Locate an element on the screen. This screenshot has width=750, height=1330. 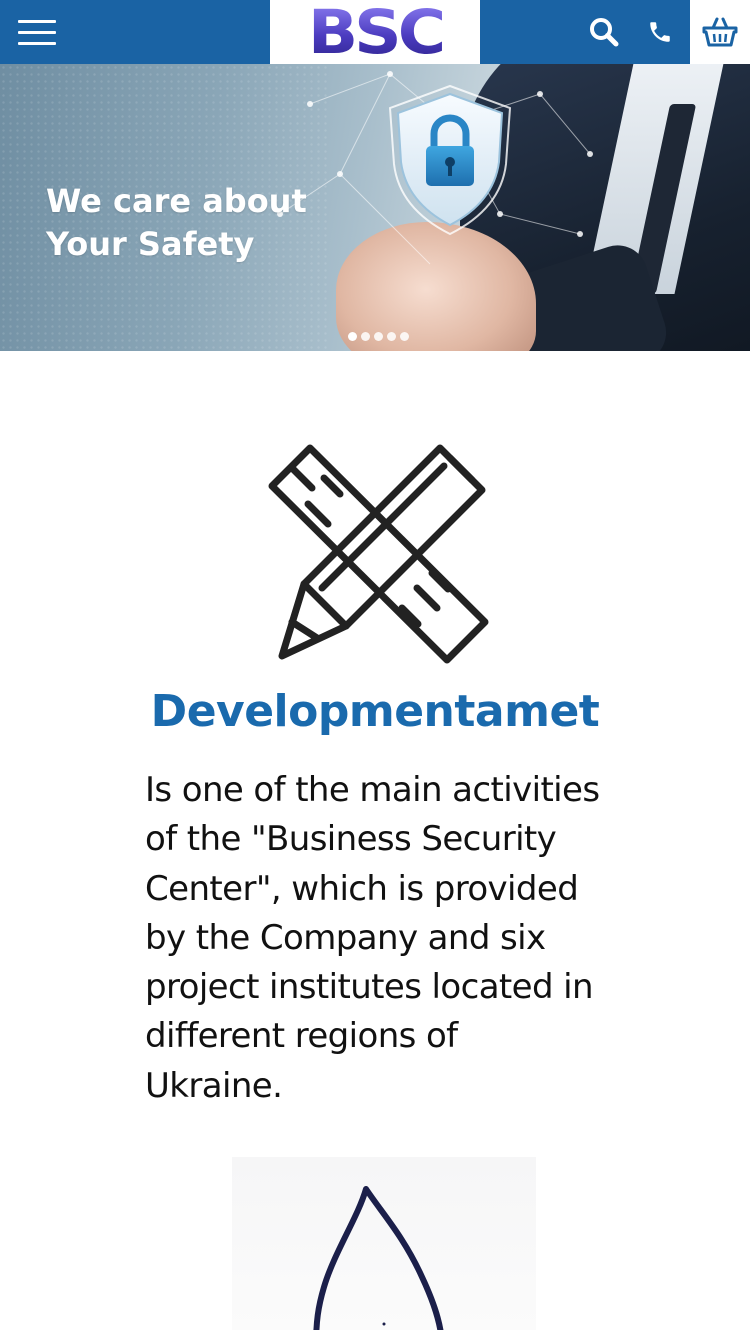
slider-pagination is located at coordinates (378, 336).